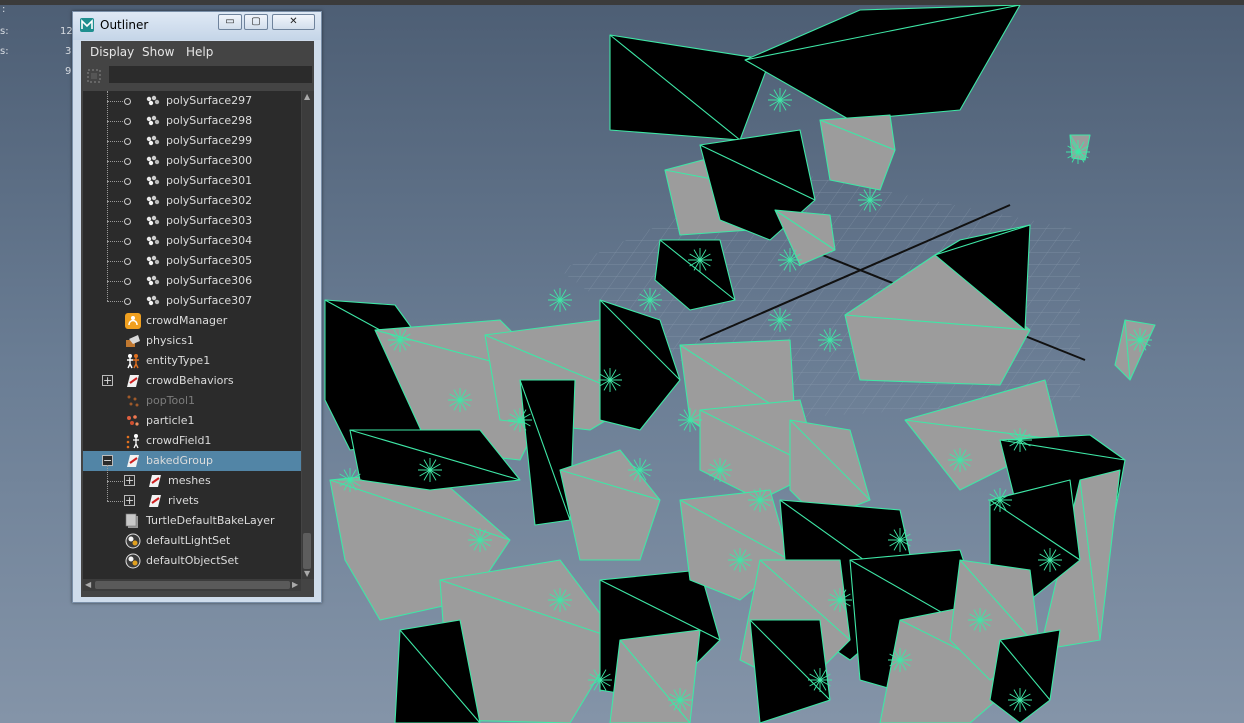 The height and width of the screenshot is (723, 1244). Describe the element at coordinates (188, 540) in the screenshot. I see `tree-item-label: defaultLightSet` at that location.